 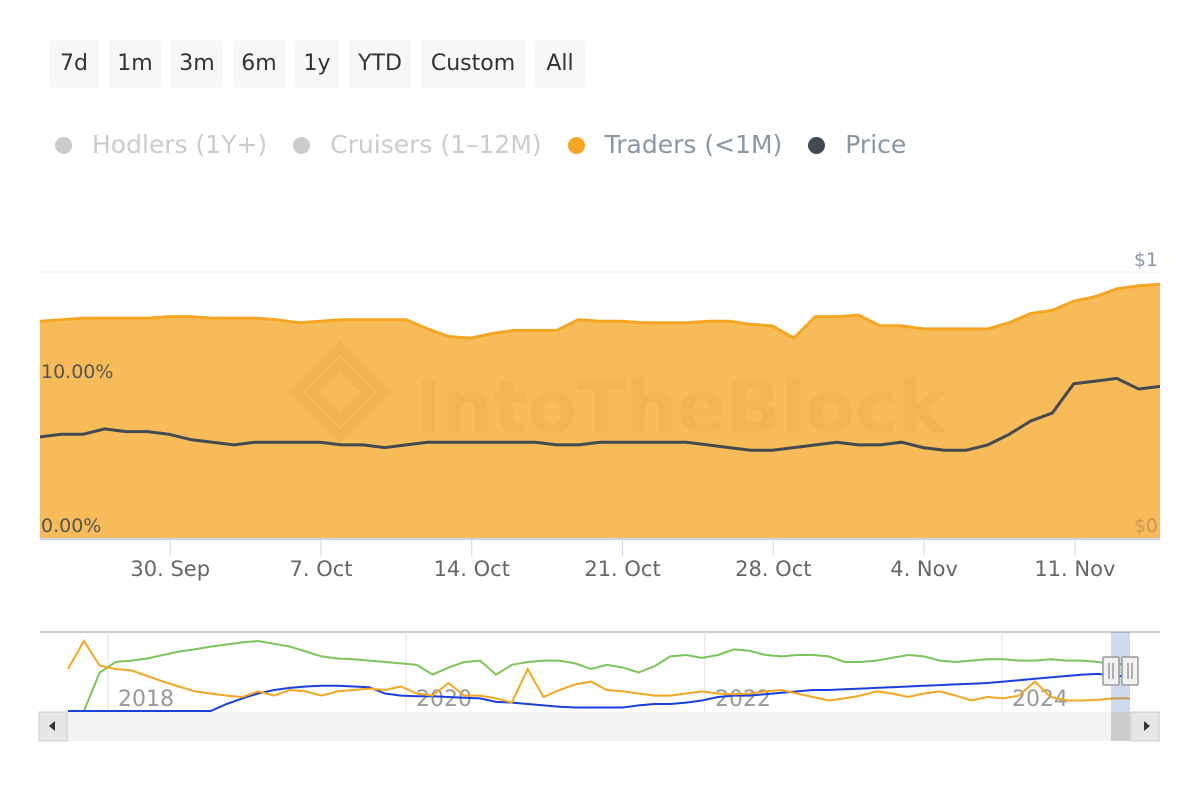 What do you see at coordinates (1120, 726) in the screenshot?
I see `scrollbar-thumb` at bounding box center [1120, 726].